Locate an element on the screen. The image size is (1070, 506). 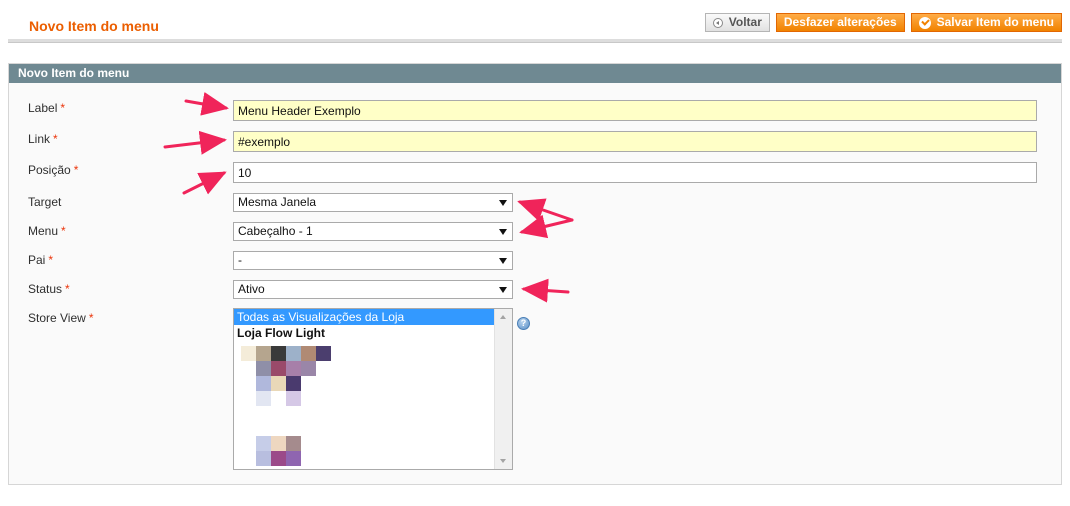
parent-select: - is located at coordinates (373, 260).